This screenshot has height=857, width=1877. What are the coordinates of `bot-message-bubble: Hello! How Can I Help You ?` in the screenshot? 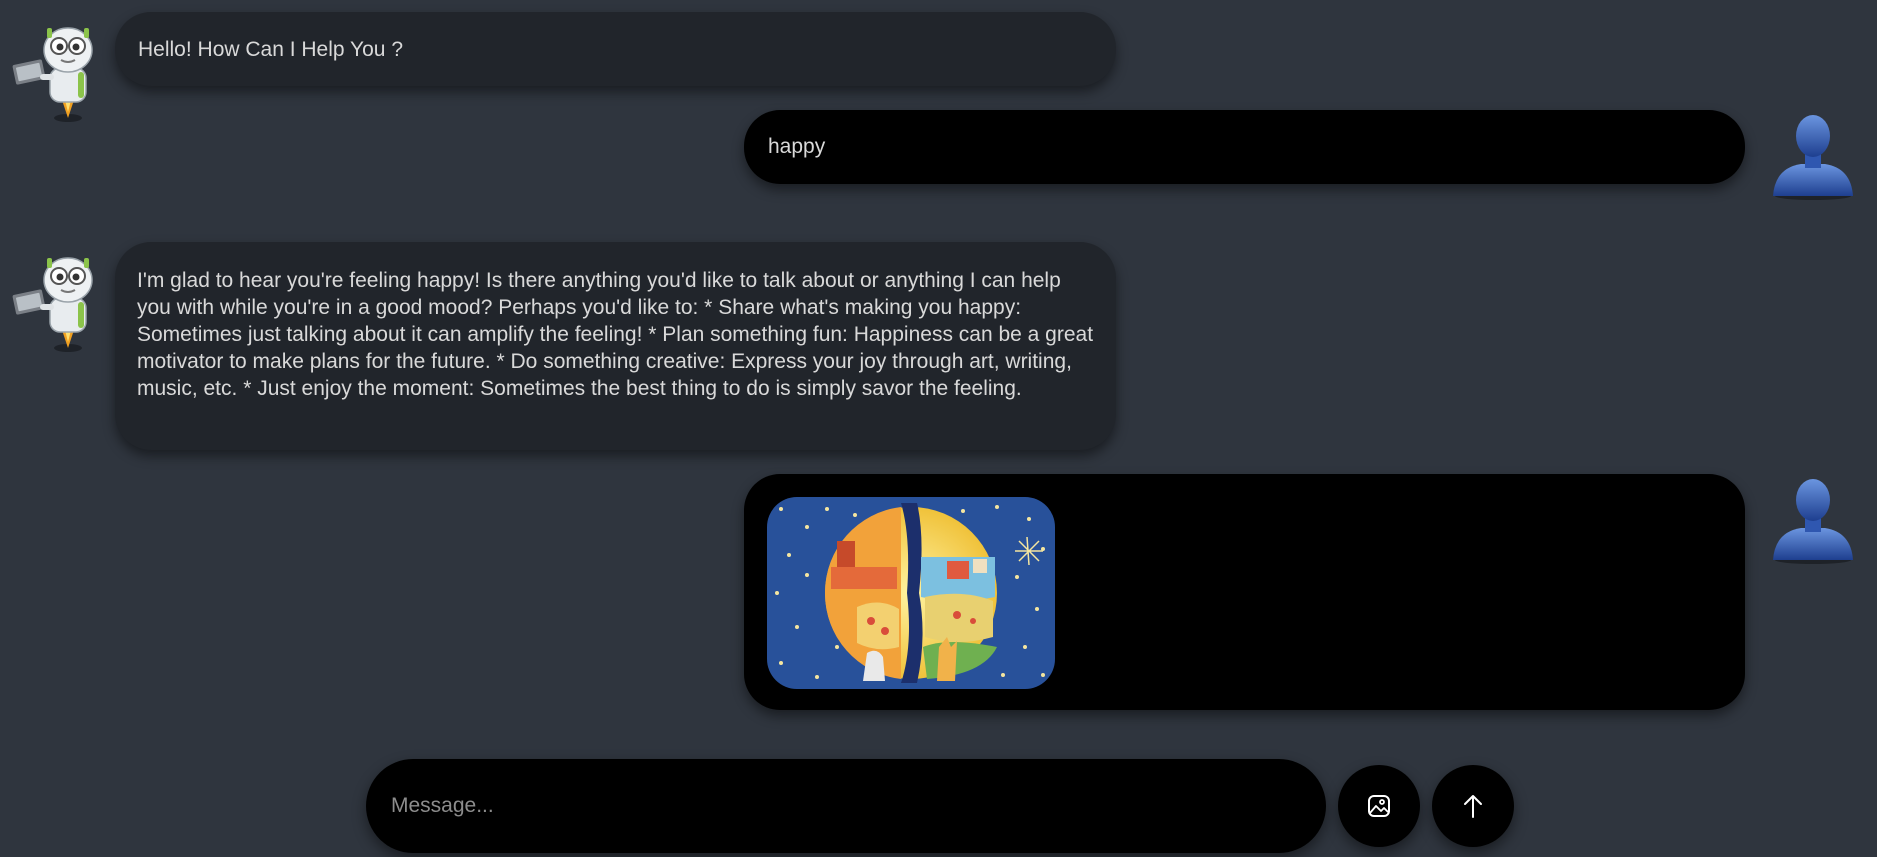 It's located at (615, 49).